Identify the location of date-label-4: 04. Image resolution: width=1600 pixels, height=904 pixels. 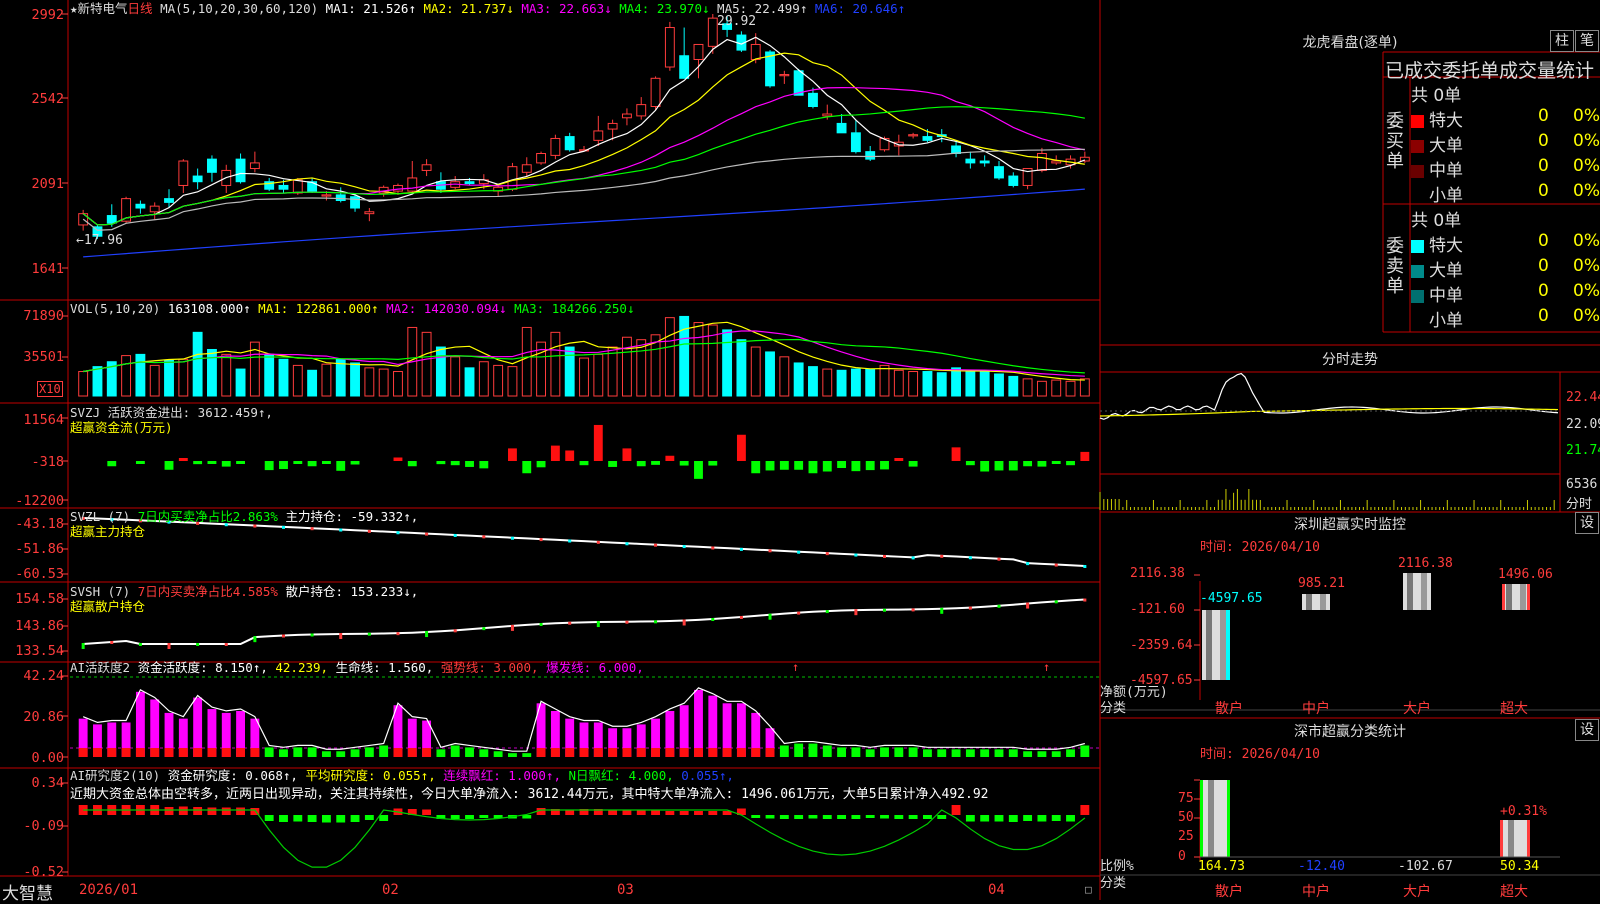
(996, 890).